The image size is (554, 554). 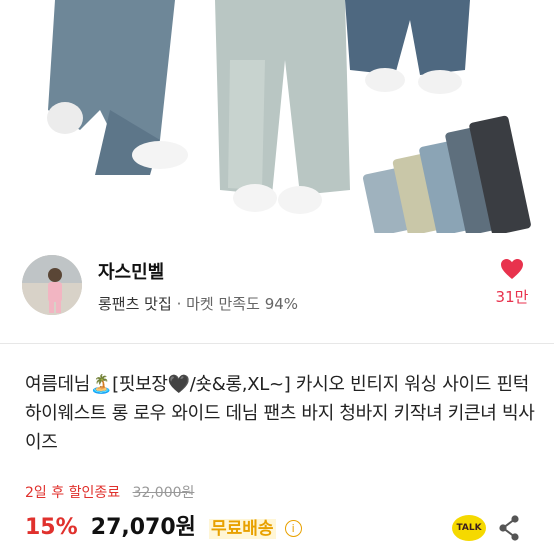 What do you see at coordinates (509, 528) in the screenshot?
I see `share-icon` at bounding box center [509, 528].